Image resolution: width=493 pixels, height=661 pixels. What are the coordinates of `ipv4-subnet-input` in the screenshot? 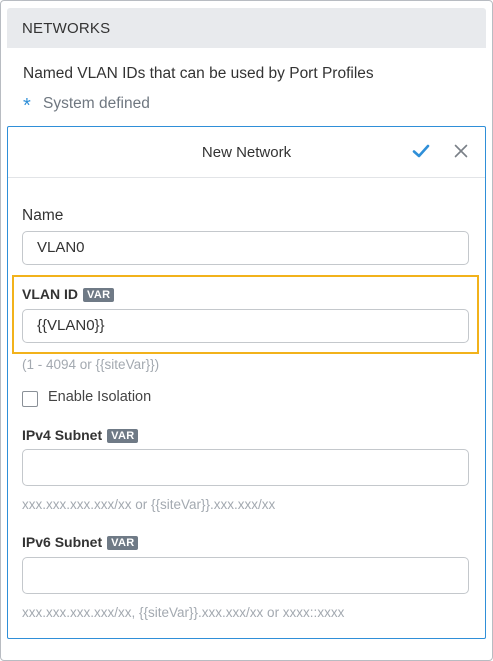 It's located at (245, 467).